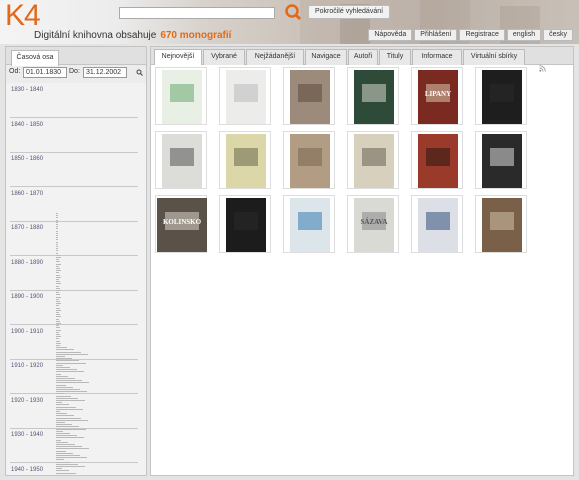 The height and width of the screenshot is (480, 579). I want to click on tab-authors: Autoři, so click(363, 57).